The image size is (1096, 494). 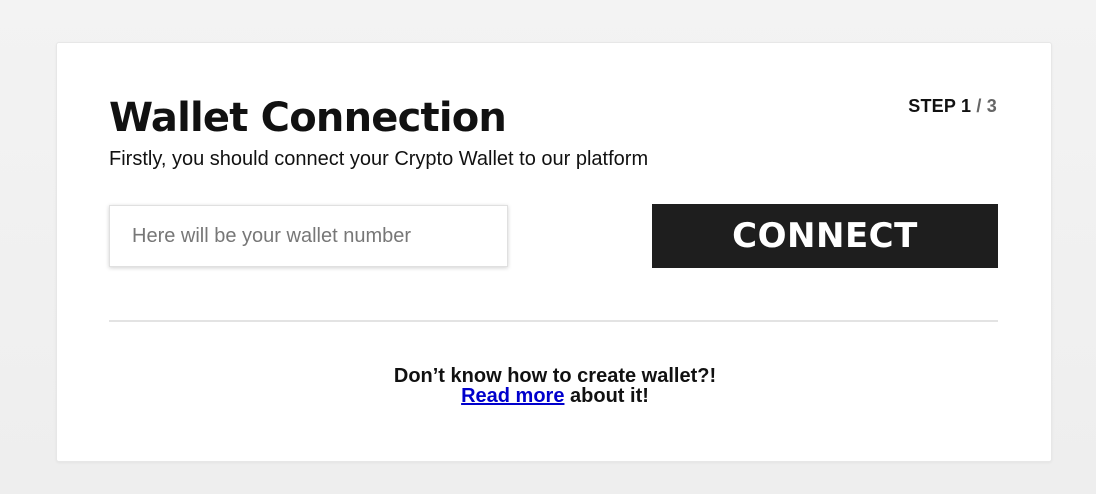 I want to click on page-title: Wallet Connection, so click(x=308, y=118).